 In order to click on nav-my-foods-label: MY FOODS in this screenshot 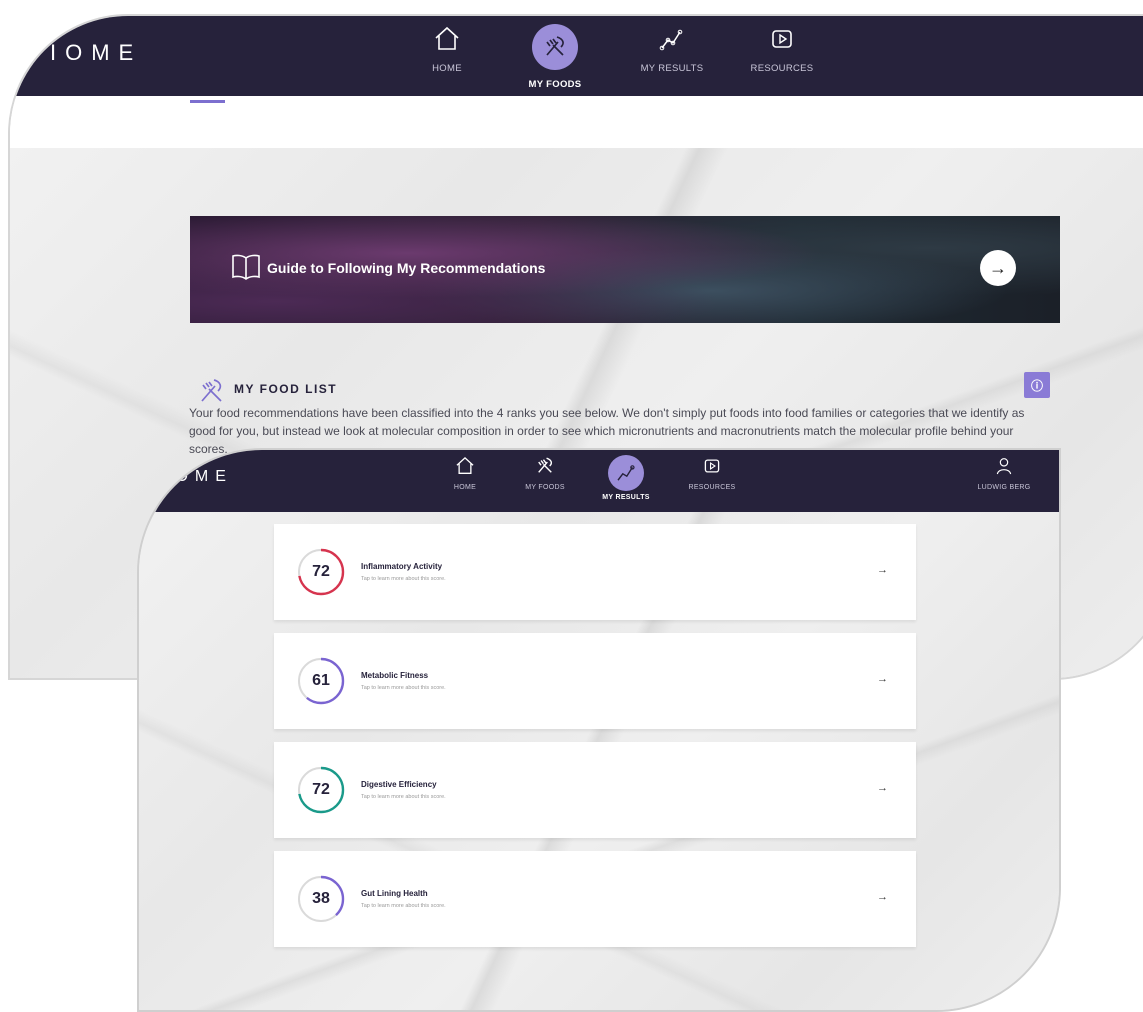, I will do `click(555, 84)`.